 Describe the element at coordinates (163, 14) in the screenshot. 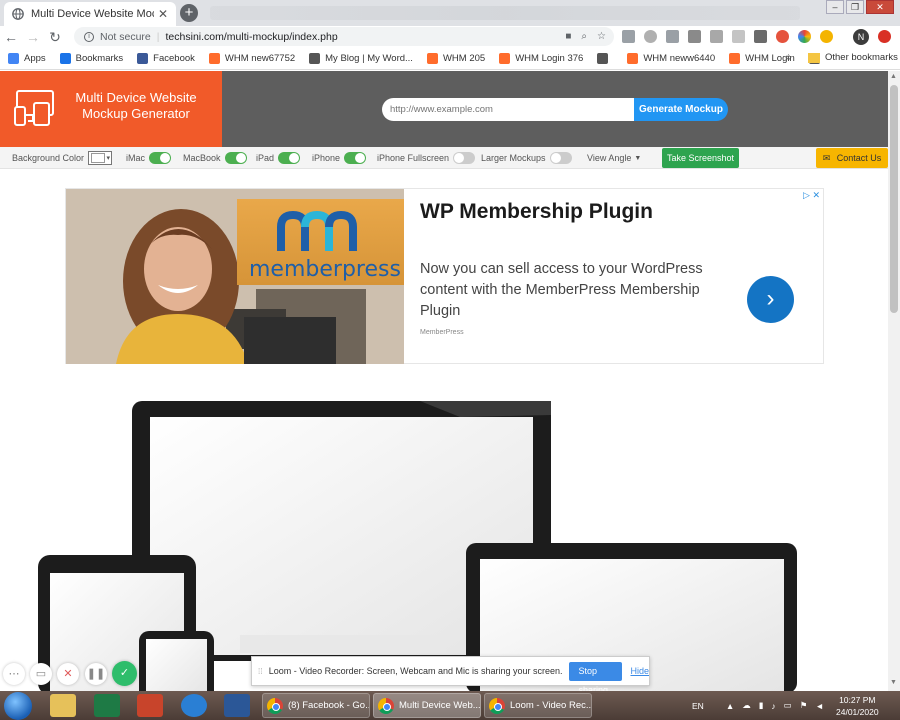

I see `tab-close-icon: ✕` at that location.